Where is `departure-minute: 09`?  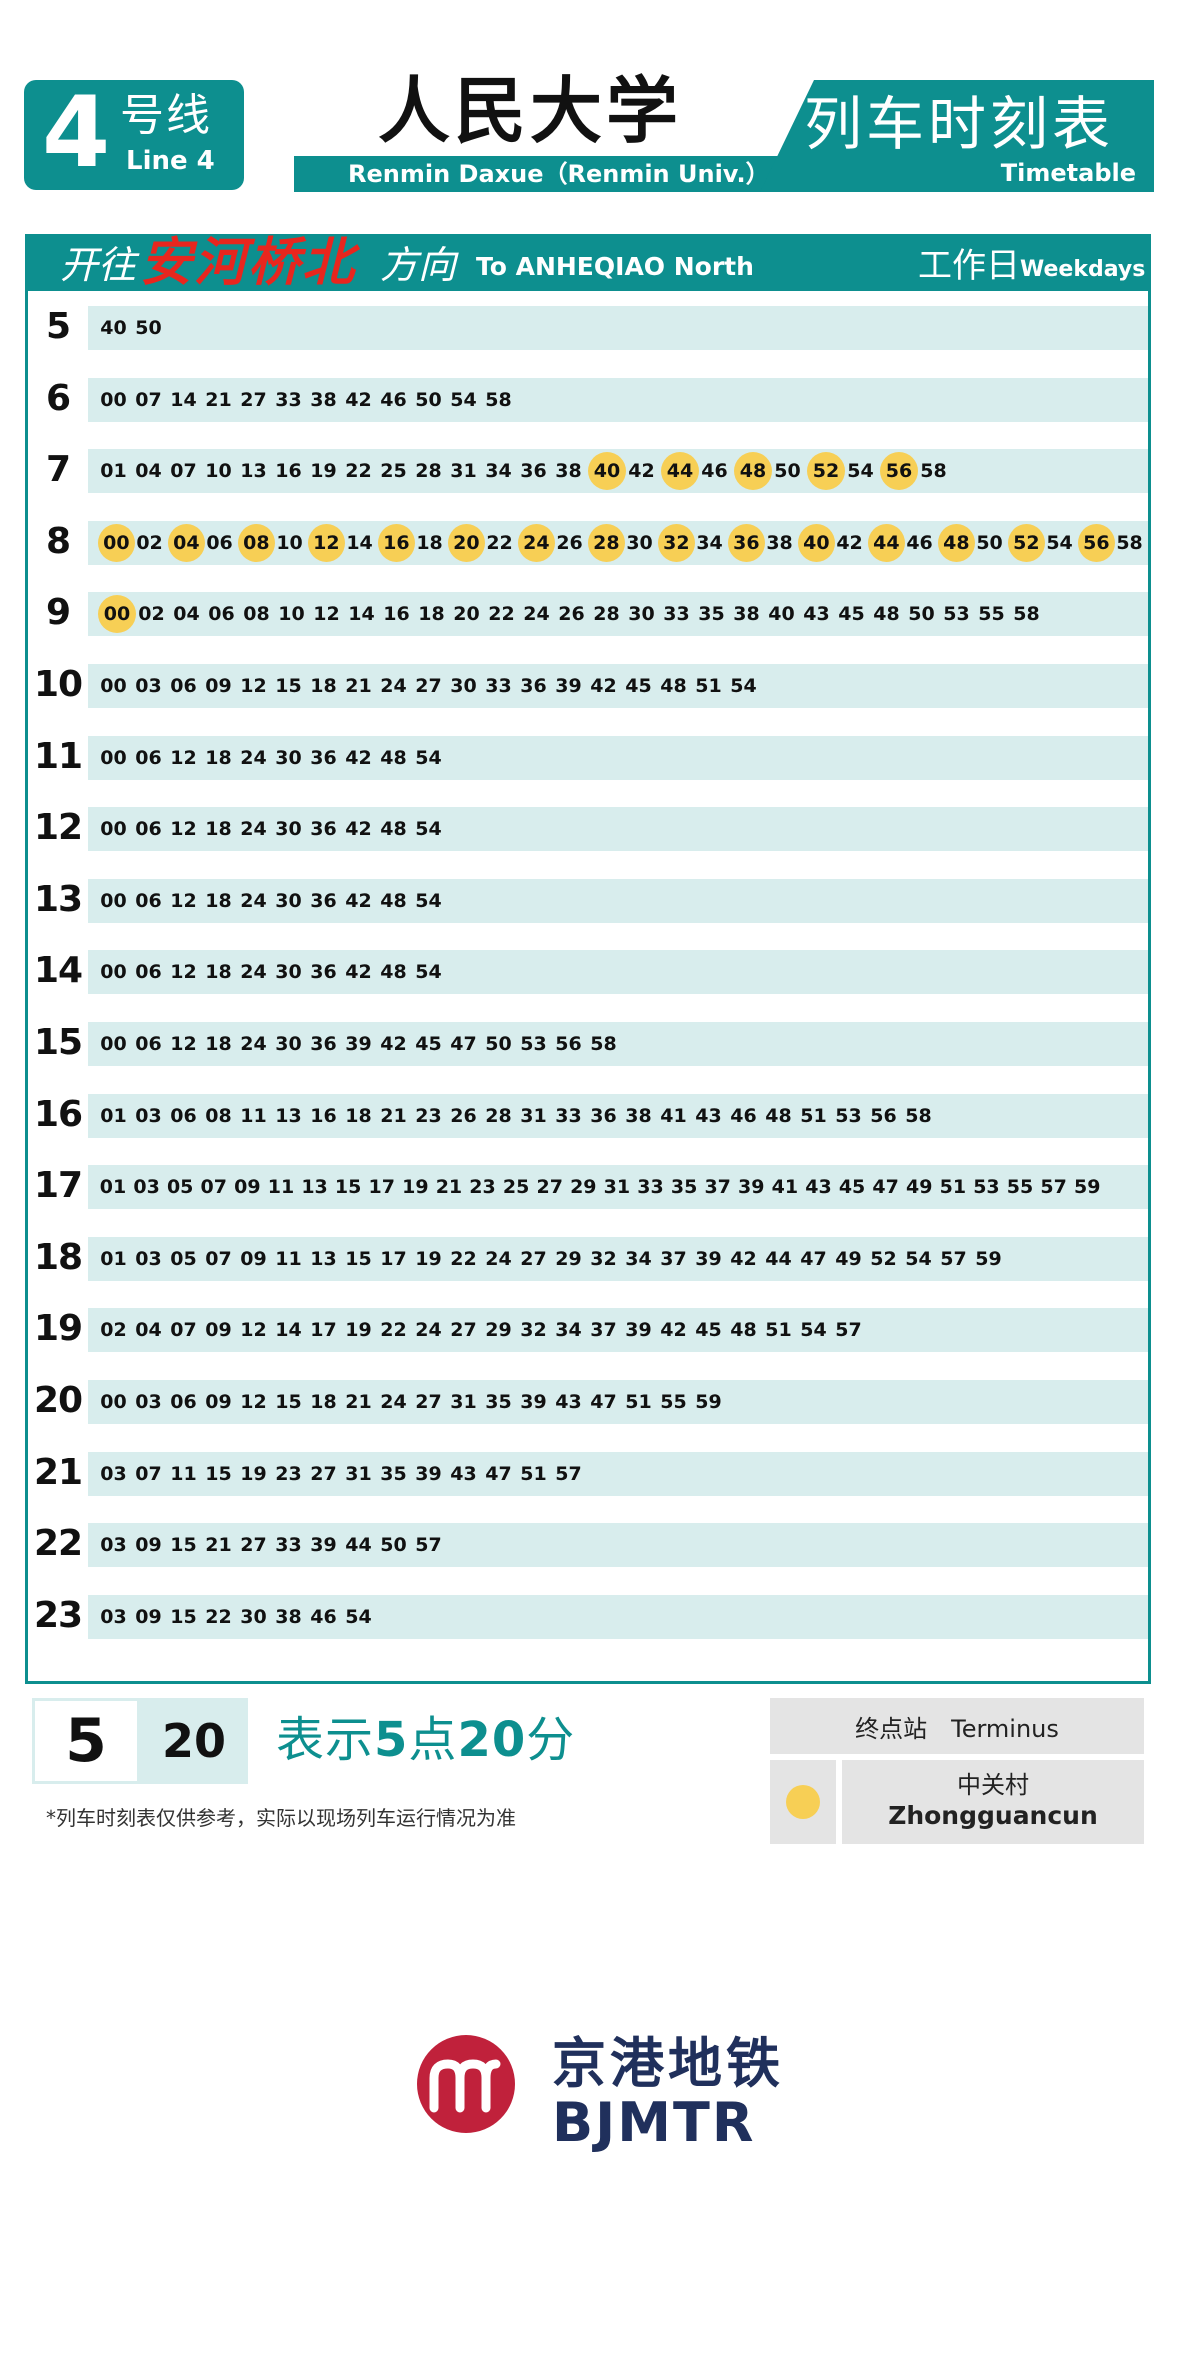 departure-minute: 09 is located at coordinates (247, 1187).